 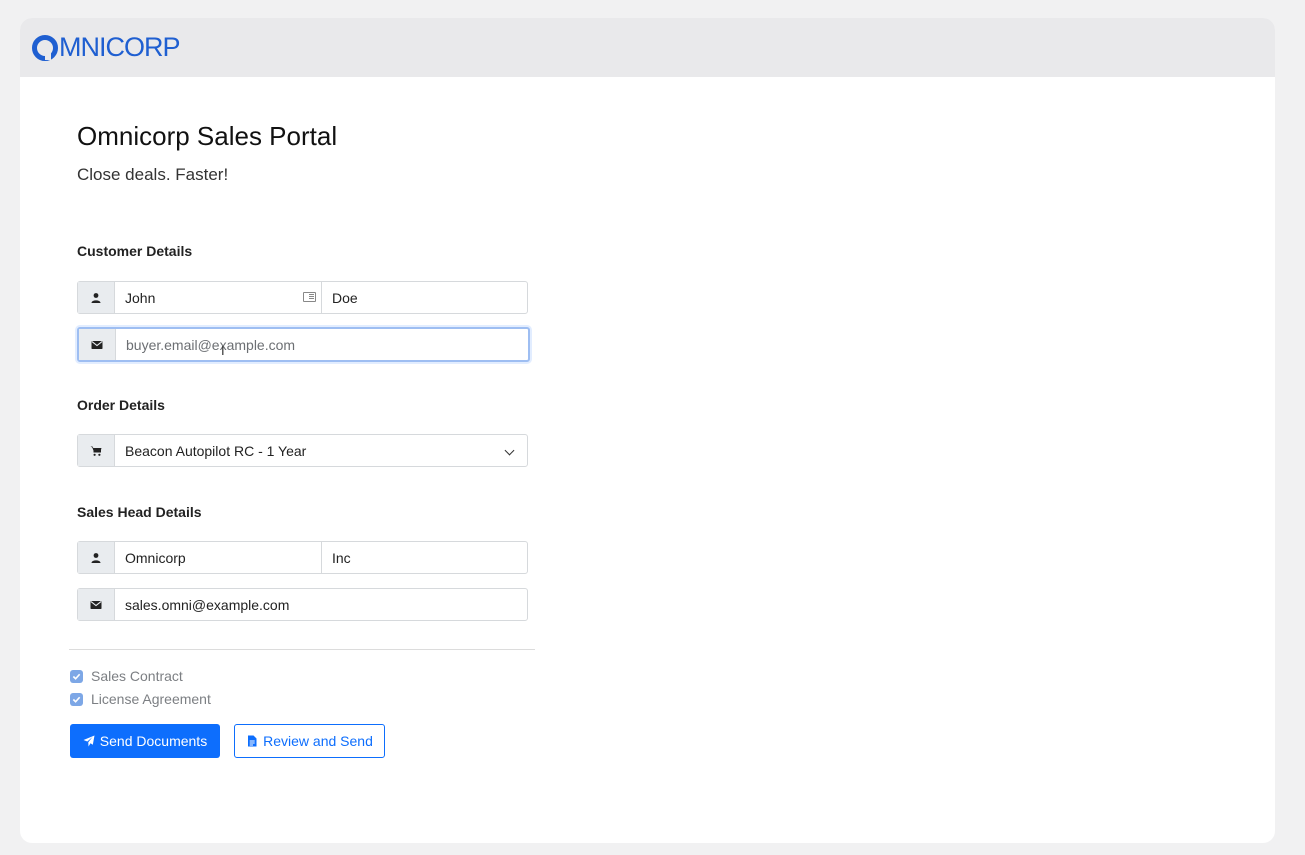 What do you see at coordinates (509, 450) in the screenshot?
I see `chevron-down-icon` at bounding box center [509, 450].